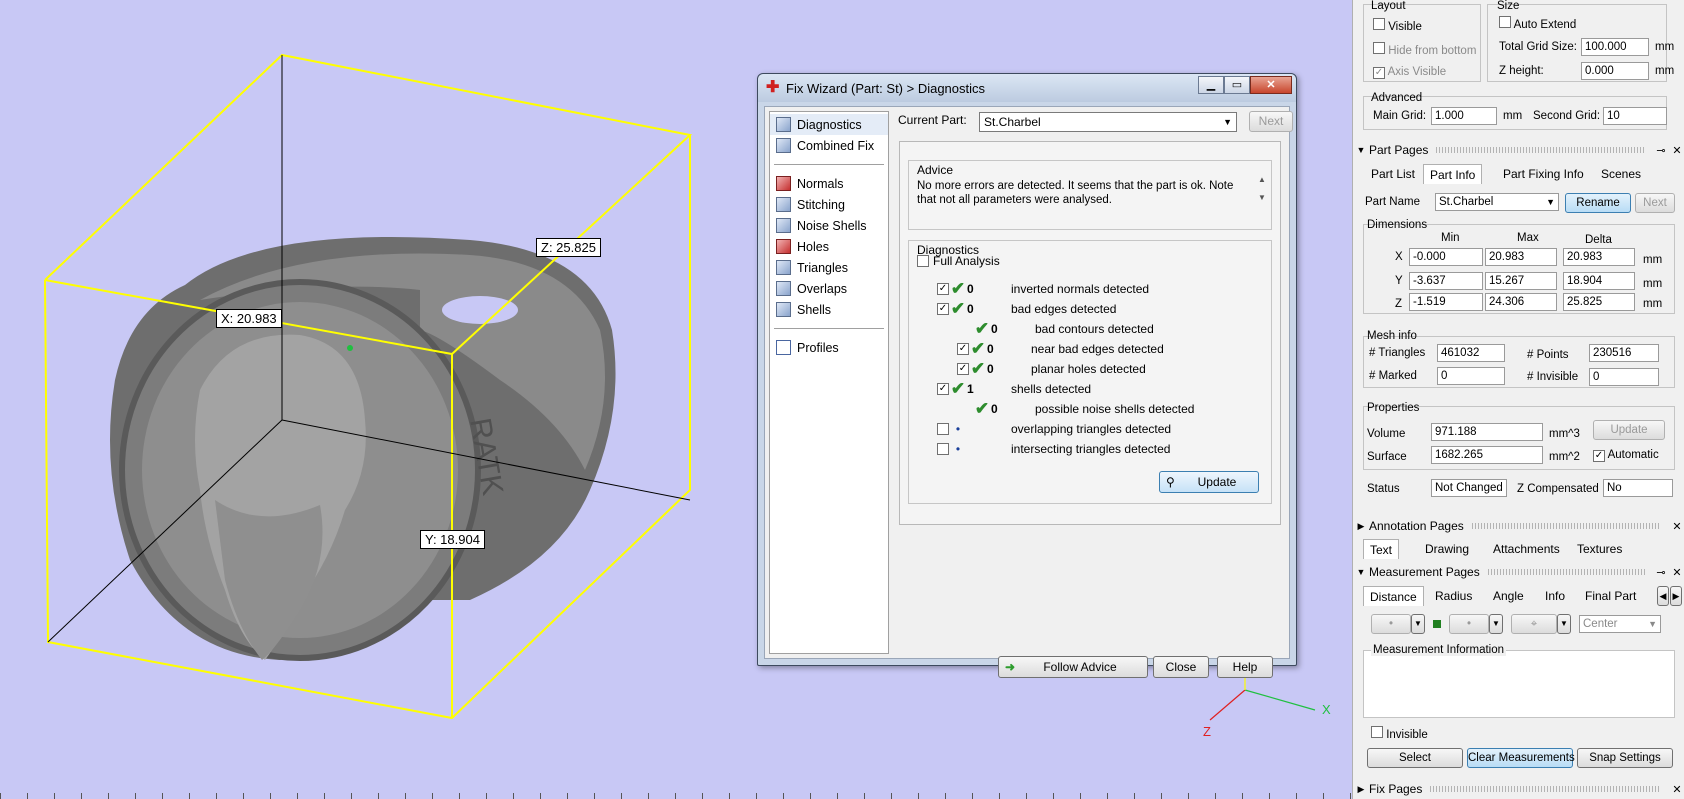  Describe the element at coordinates (1393, 376) in the screenshot. I see `marked-label: # Marked` at that location.